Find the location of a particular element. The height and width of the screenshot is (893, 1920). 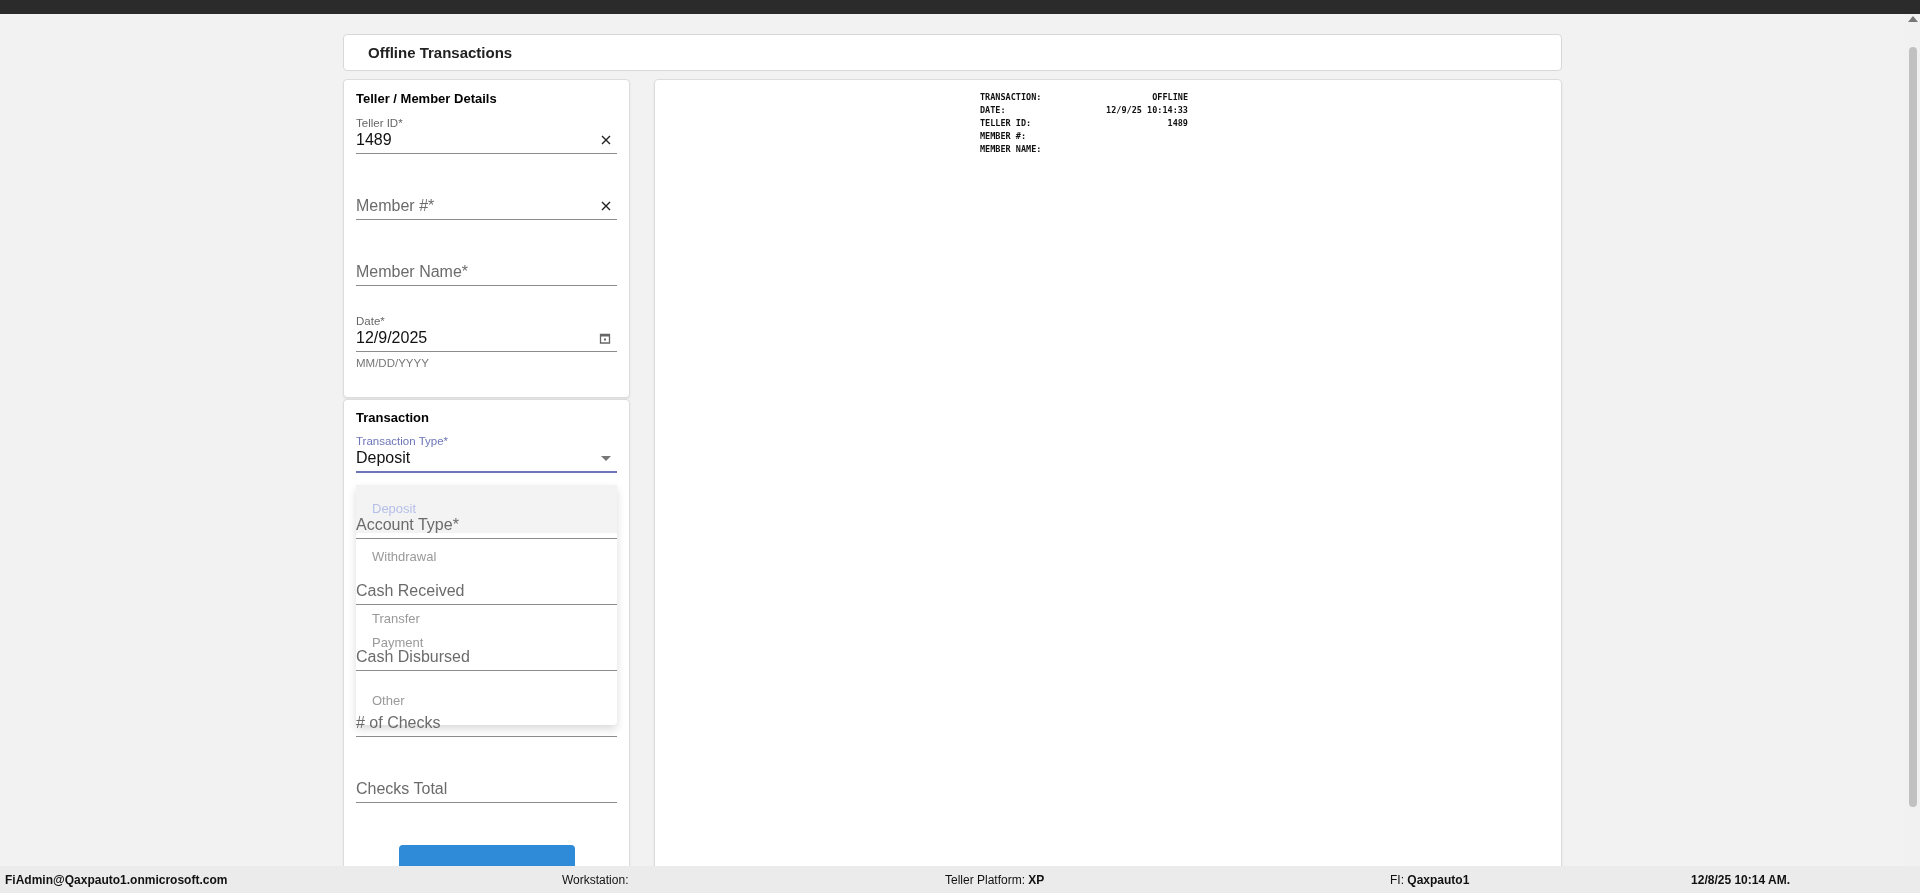

helper-text: MM/DD/YYYY is located at coordinates (392, 363).